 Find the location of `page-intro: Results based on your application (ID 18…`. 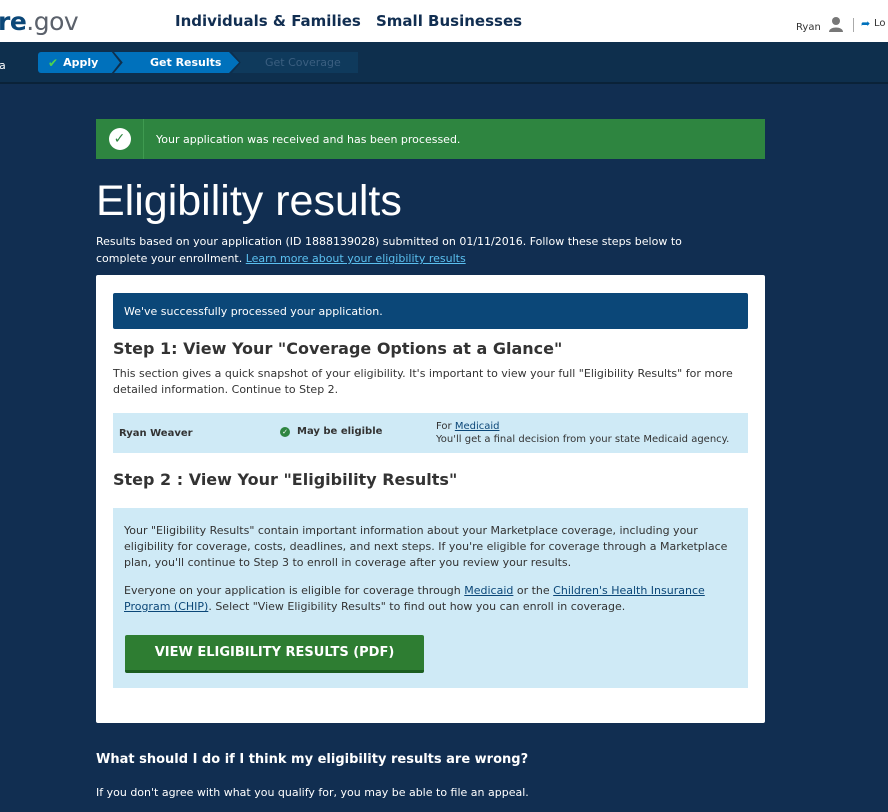

page-intro: Results based on your application (ID 18… is located at coordinates (416, 250).